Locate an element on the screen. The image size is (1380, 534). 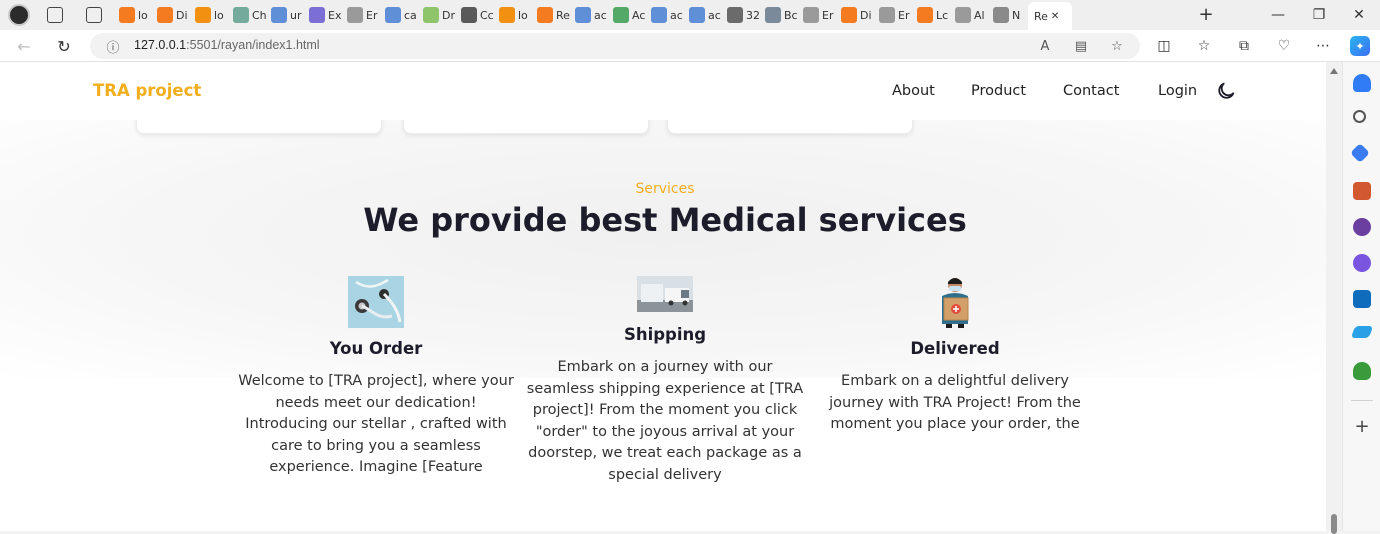
browser-tab: Lc is located at coordinates (933, 15).